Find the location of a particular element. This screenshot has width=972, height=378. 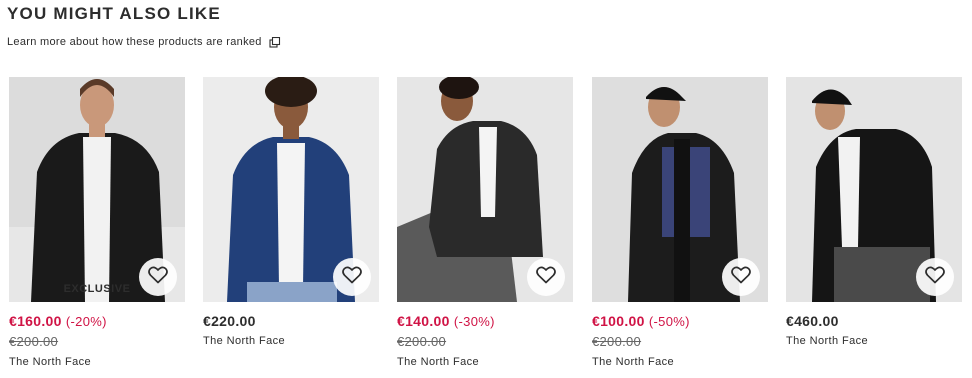

product-price: €220.00 is located at coordinates (229, 321).